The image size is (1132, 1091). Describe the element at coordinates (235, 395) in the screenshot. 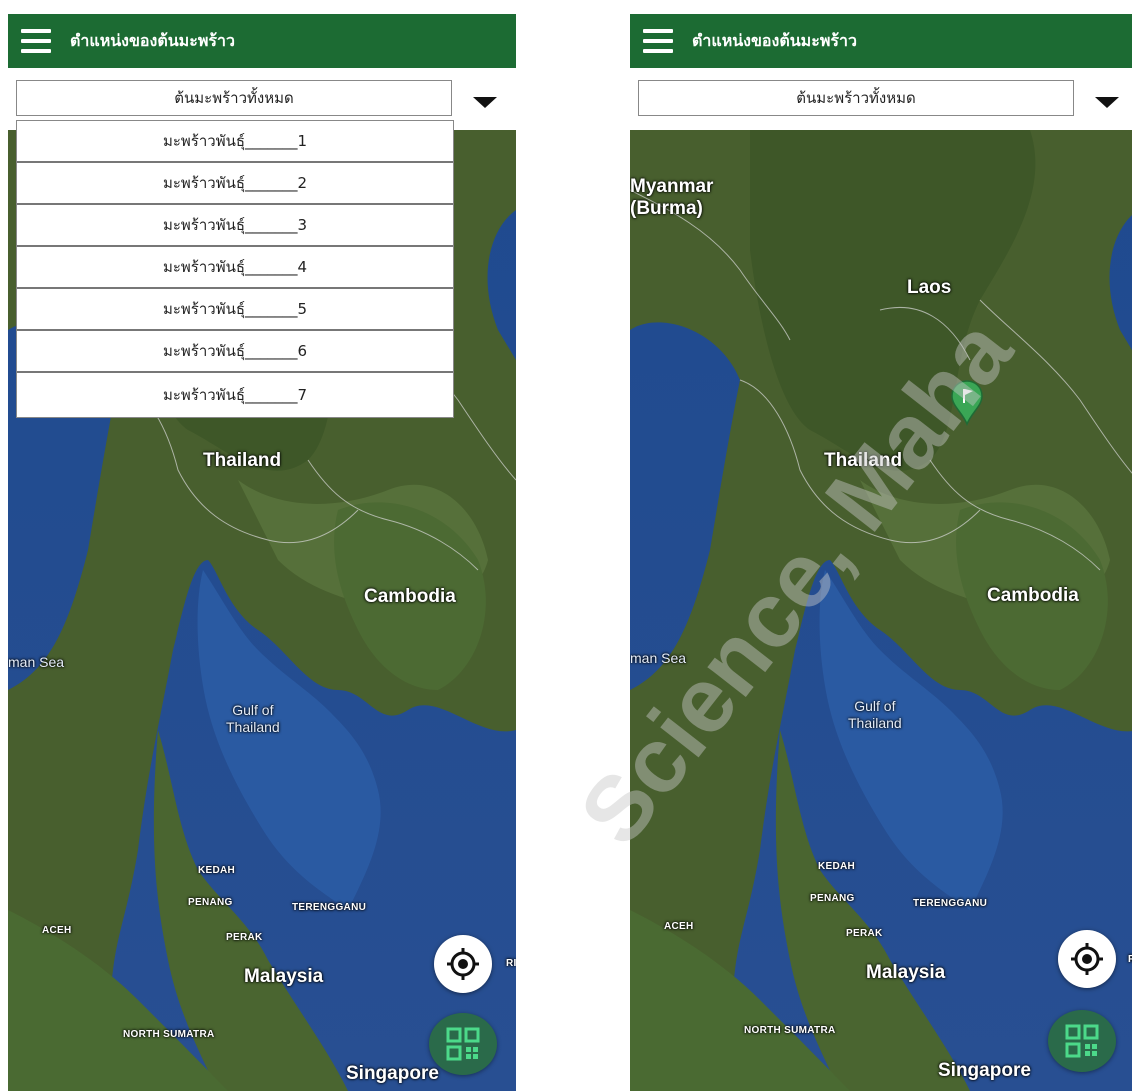

I see `dropdown-option-7: มะพร้าวพันธุ์_______7` at that location.